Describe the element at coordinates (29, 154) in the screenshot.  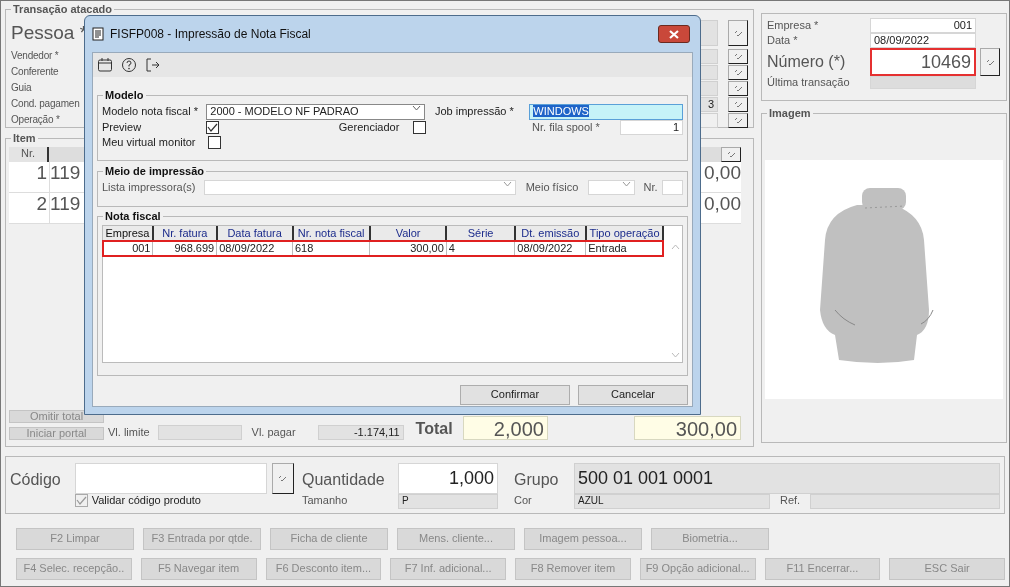
I see `column-header: Nr.` at that location.